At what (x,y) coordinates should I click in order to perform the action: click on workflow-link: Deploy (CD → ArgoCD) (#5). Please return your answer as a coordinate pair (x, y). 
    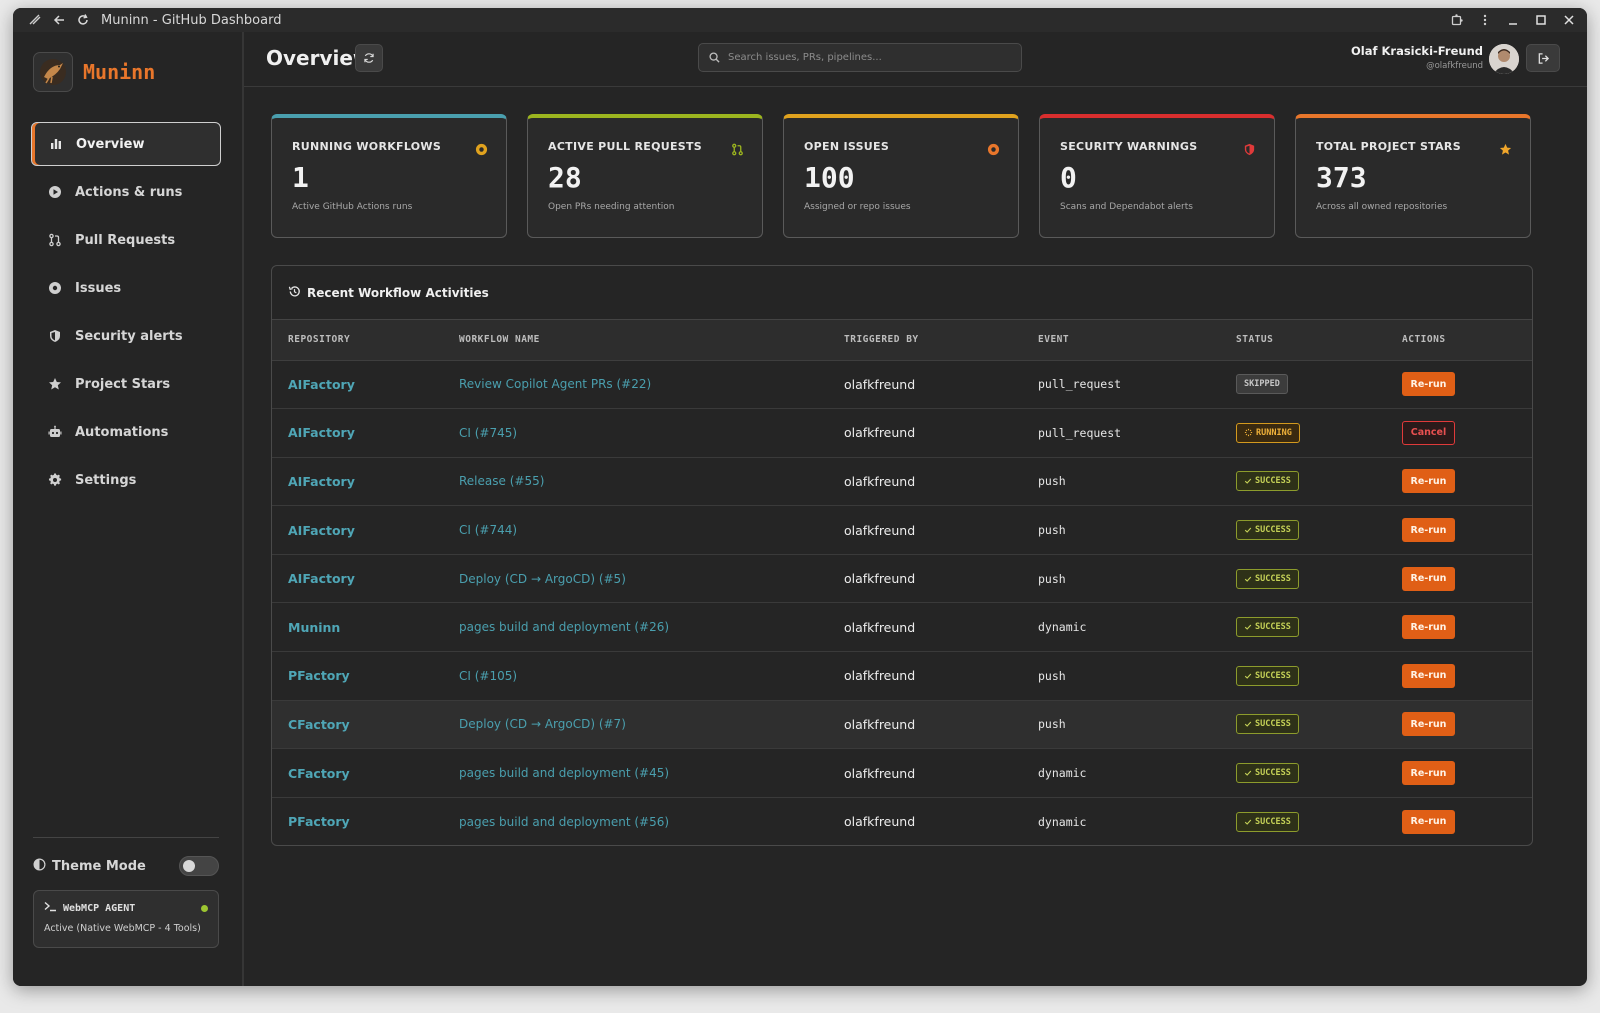
    Looking at the image, I should click on (542, 579).